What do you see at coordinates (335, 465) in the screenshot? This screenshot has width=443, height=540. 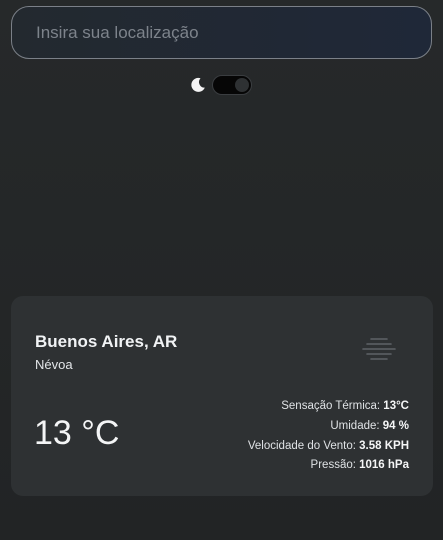 I see `pressure-label: Pressão:` at bounding box center [335, 465].